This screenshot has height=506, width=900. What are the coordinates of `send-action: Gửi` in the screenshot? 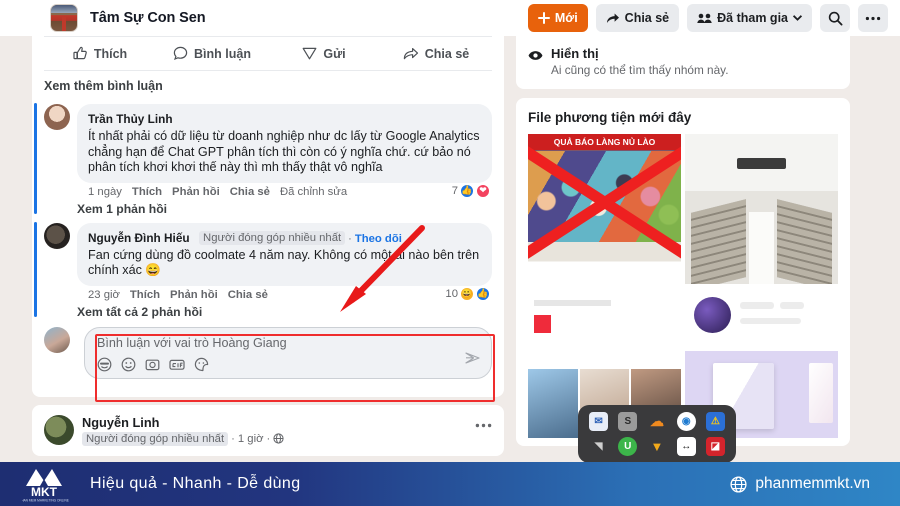 It's located at (324, 54).